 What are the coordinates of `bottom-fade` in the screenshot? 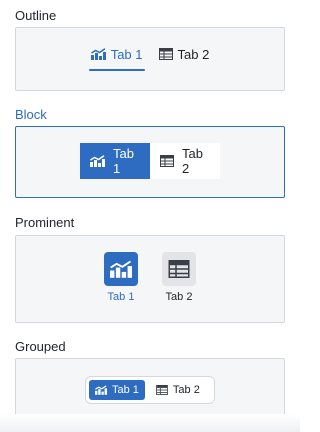 It's located at (150, 423).